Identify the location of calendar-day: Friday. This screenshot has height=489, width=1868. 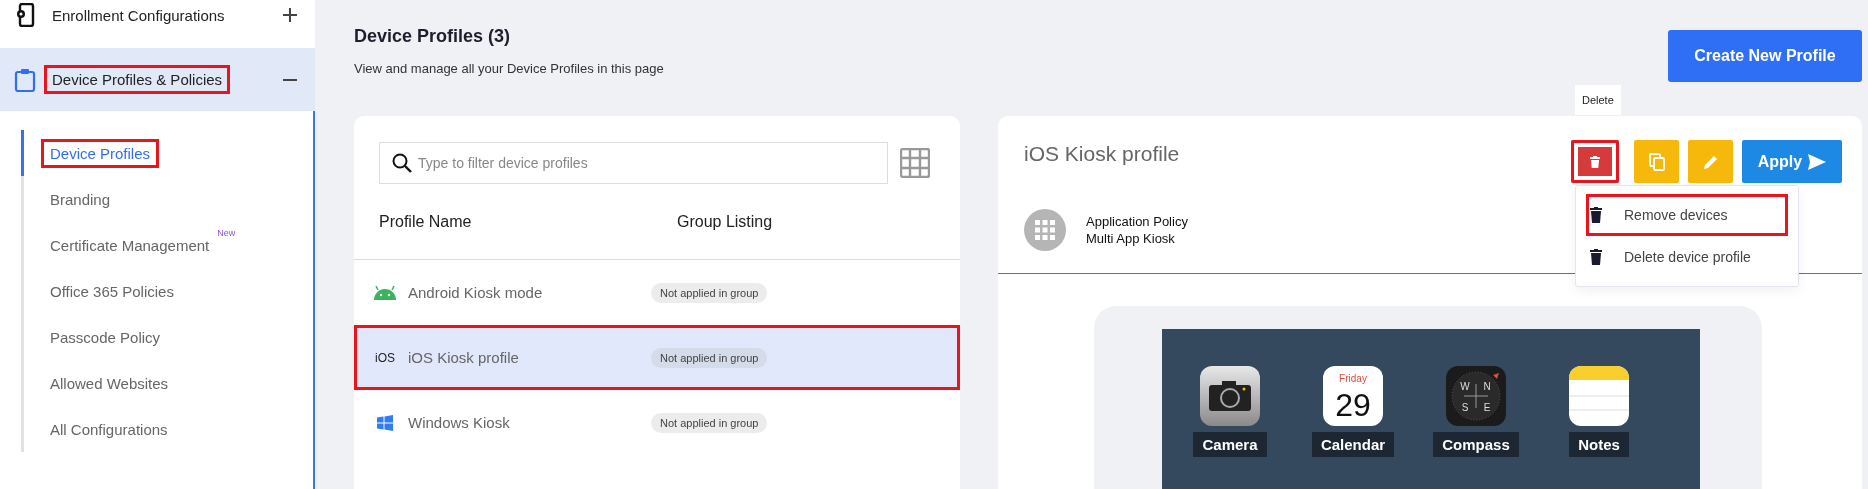
(1353, 378).